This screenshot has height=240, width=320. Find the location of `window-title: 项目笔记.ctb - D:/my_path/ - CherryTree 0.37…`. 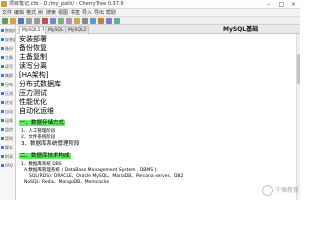

window-title: 项目笔记.ctb - D:/my_path/ - CherryTree 0.37… is located at coordinates (66, 4).